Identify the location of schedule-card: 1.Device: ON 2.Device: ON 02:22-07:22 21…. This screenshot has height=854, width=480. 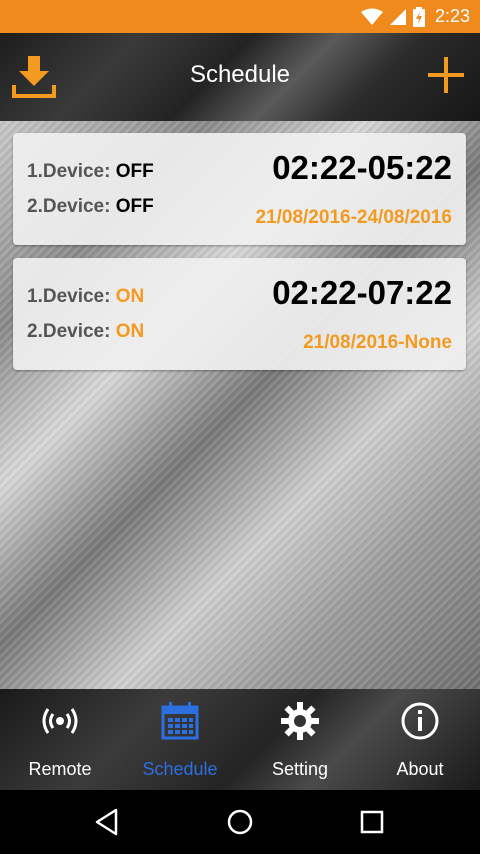
(239, 314).